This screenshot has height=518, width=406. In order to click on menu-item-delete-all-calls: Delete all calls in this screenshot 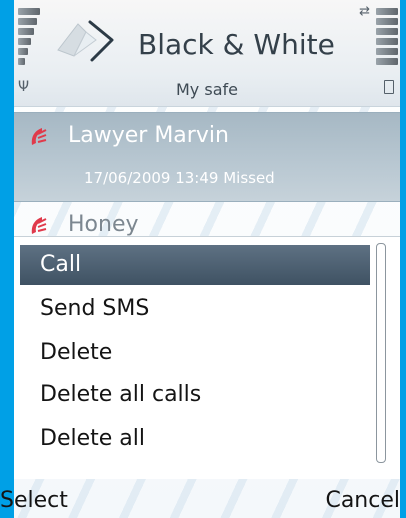, I will do `click(195, 395)`.